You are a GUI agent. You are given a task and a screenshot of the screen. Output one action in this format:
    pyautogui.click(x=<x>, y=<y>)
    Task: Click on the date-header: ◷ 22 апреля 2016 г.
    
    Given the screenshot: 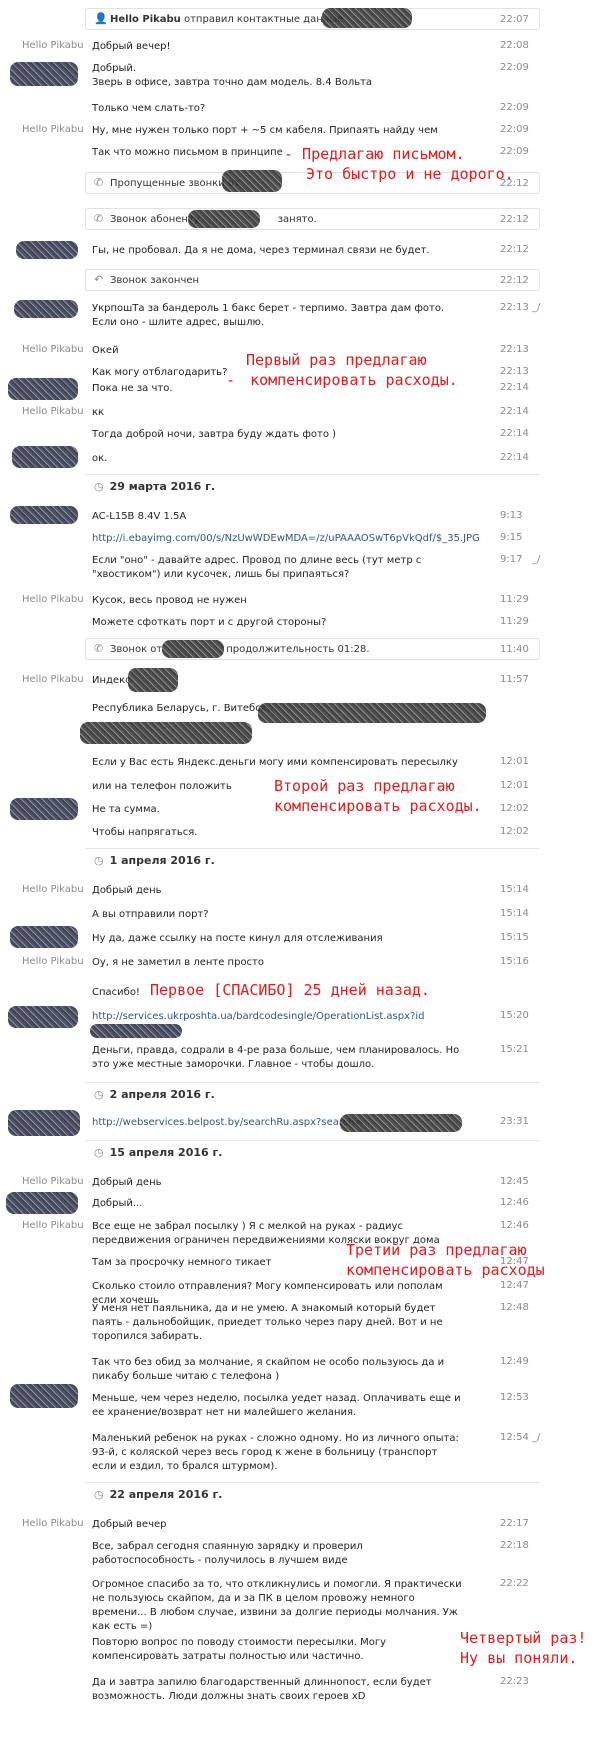 What is the action you would take?
    pyautogui.click(x=158, y=1494)
    